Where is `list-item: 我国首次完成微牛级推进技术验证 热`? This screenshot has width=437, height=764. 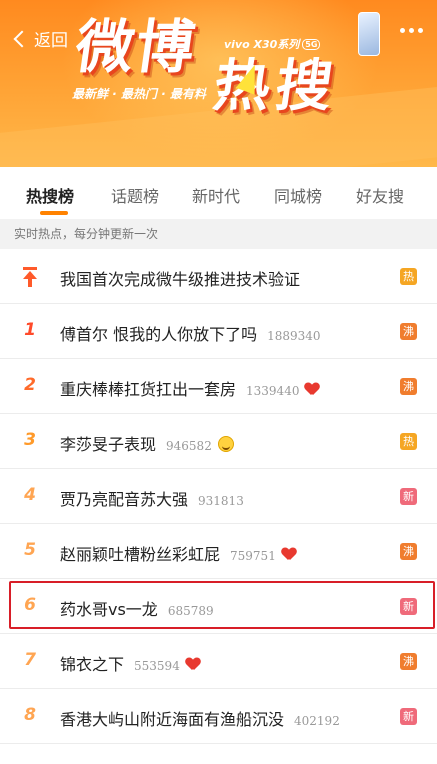 list-item: 我国首次完成微牛级推进技术验证 热 is located at coordinates (218, 276).